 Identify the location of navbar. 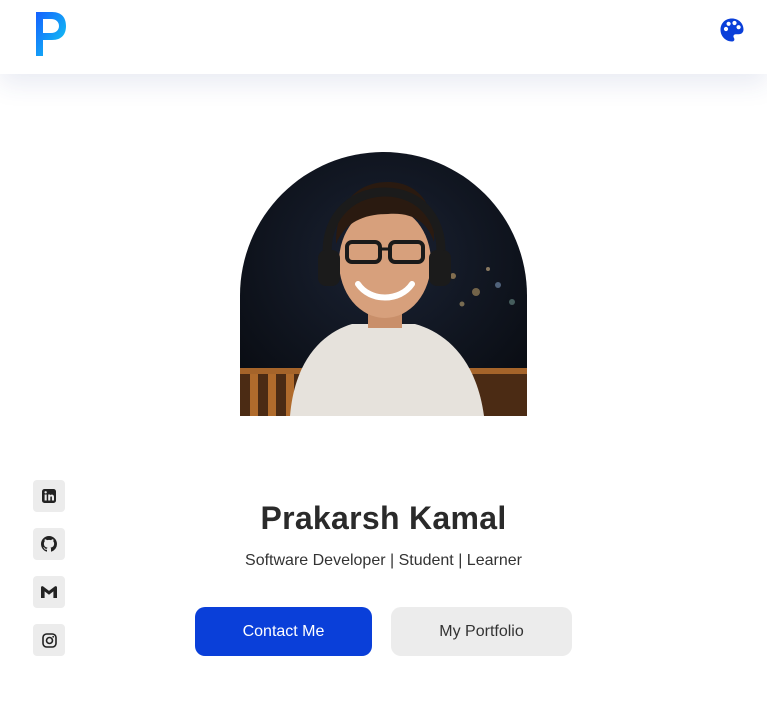
(383, 37).